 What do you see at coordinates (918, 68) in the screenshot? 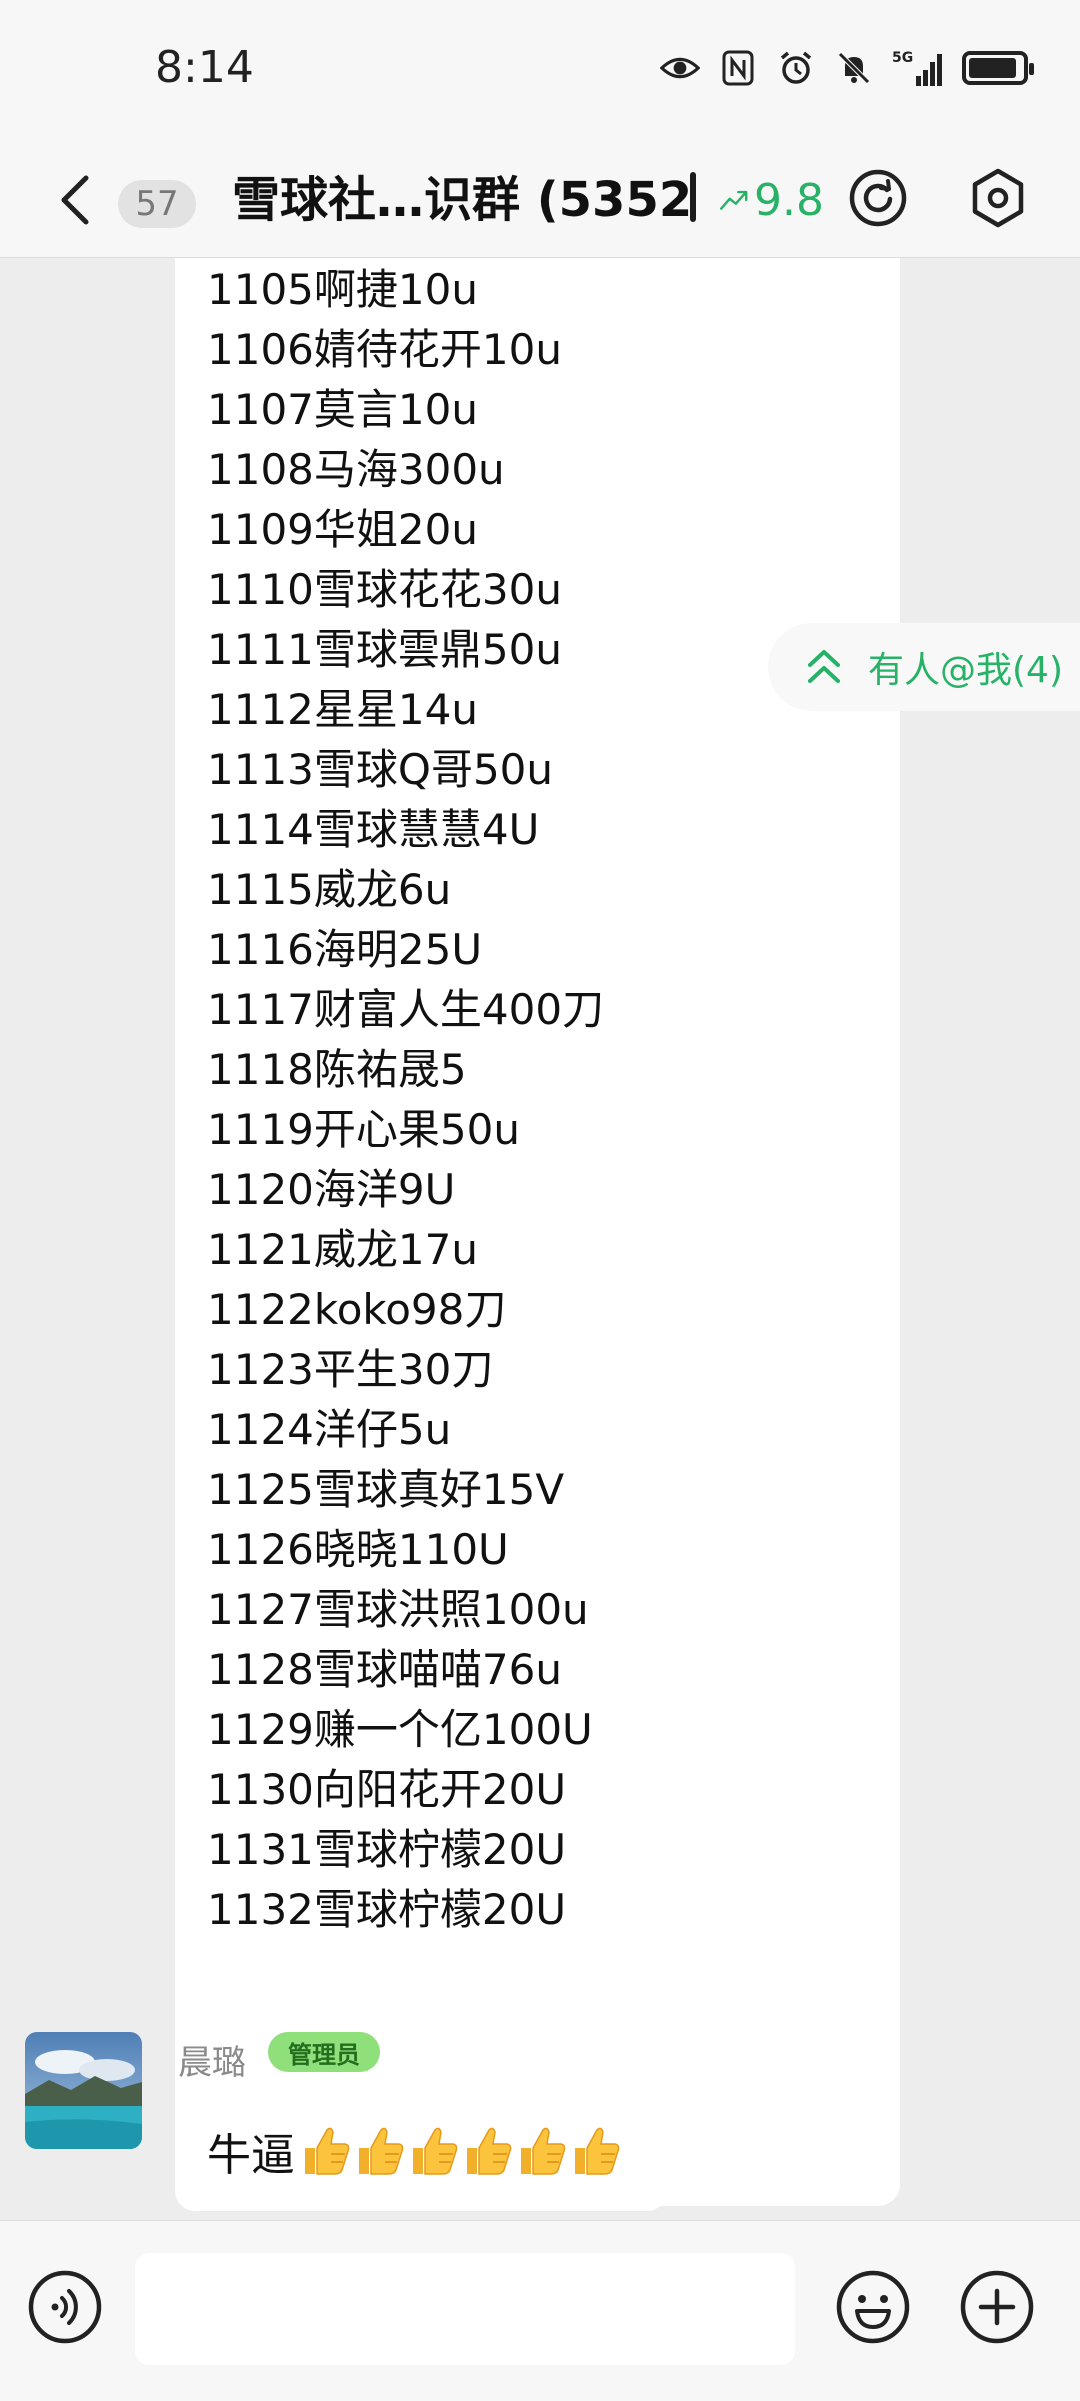
I see `signal-icon: 5G` at bounding box center [918, 68].